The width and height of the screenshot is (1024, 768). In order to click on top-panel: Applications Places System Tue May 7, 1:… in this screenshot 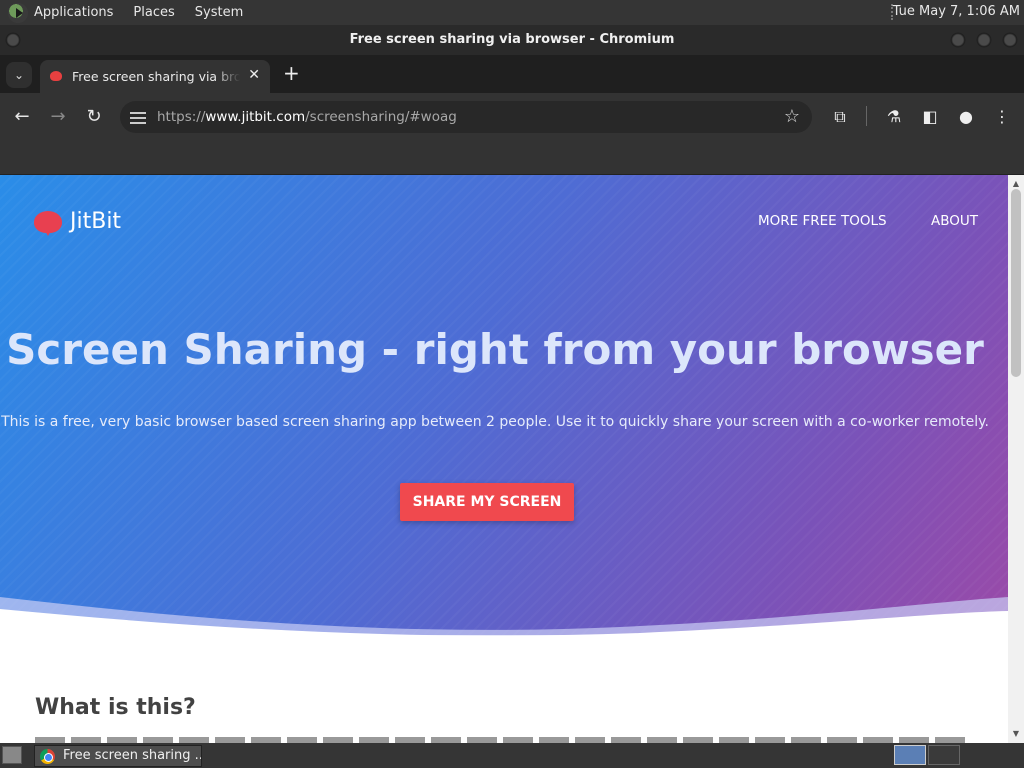, I will do `click(512, 12)`.